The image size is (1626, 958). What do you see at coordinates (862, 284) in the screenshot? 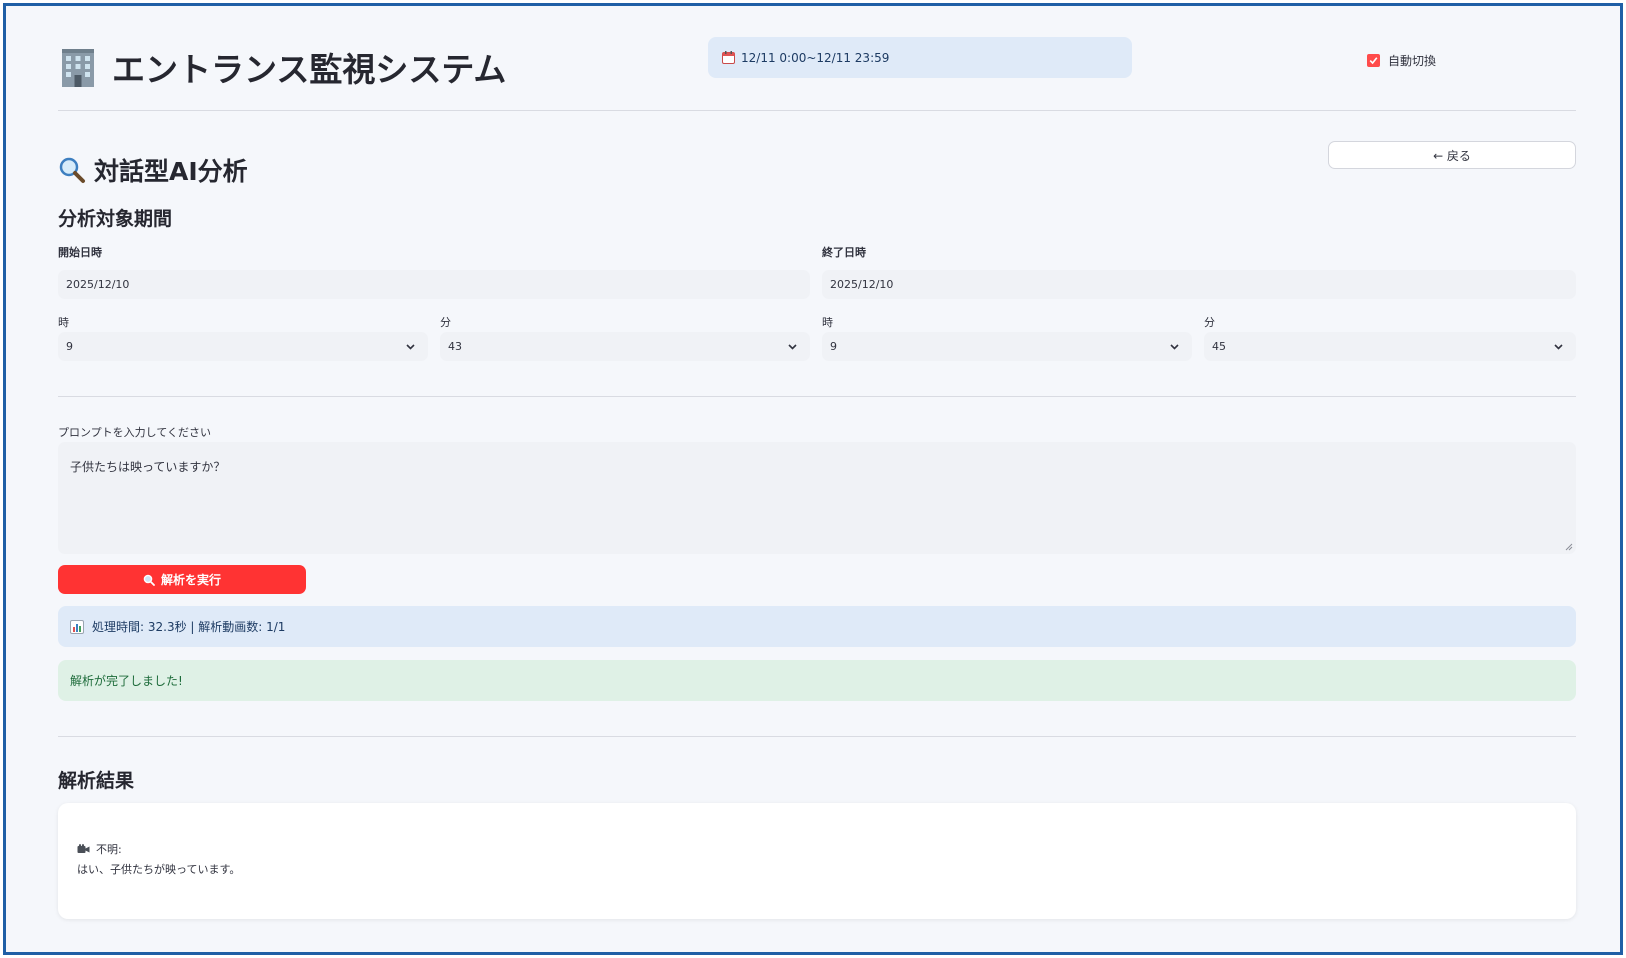
I see `end-date-value: 2025/12/10` at bounding box center [862, 284].